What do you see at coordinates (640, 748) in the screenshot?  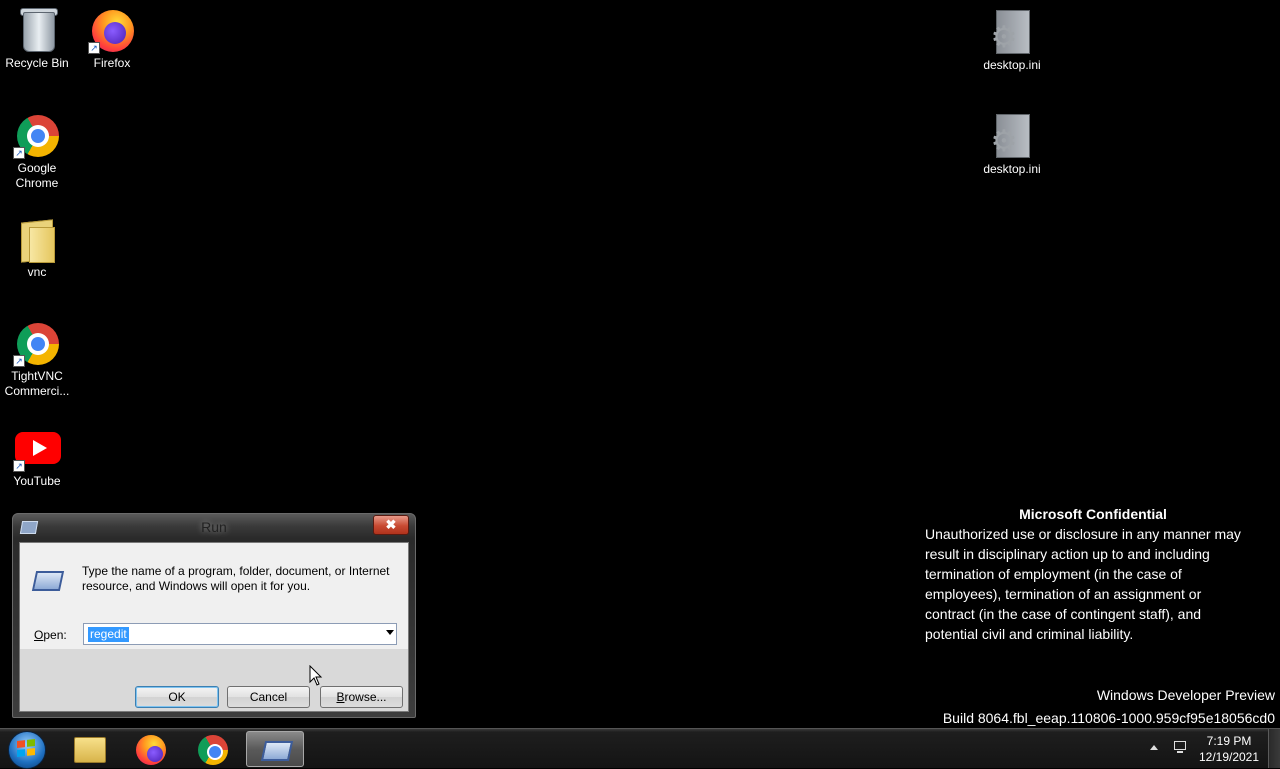 I see `taskbar: 7:19 PM 12/19/2021` at bounding box center [640, 748].